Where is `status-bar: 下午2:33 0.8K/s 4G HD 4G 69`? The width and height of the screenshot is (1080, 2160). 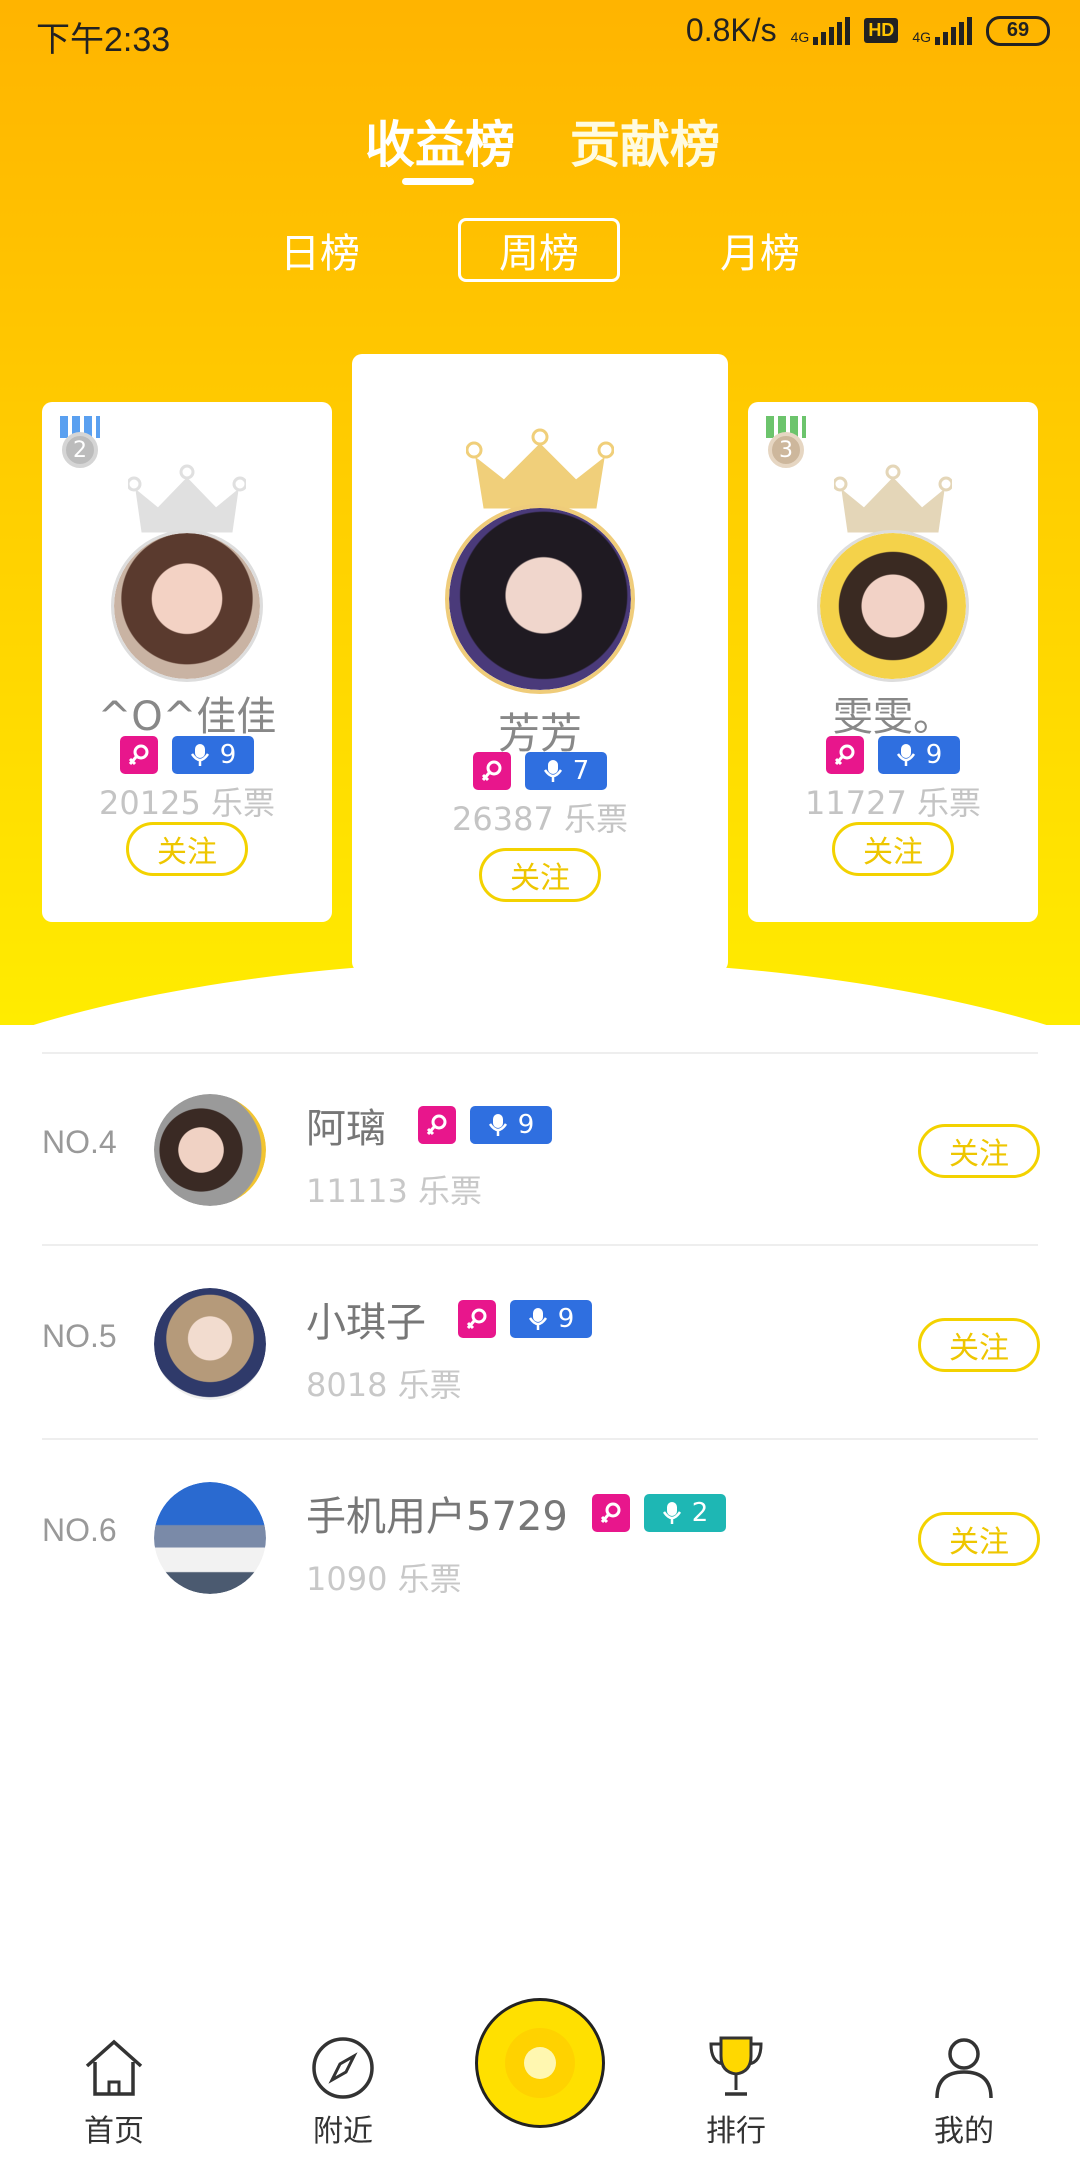
status-bar: 下午2:33 0.8K/s 4G HD 4G 69 is located at coordinates (540, 35).